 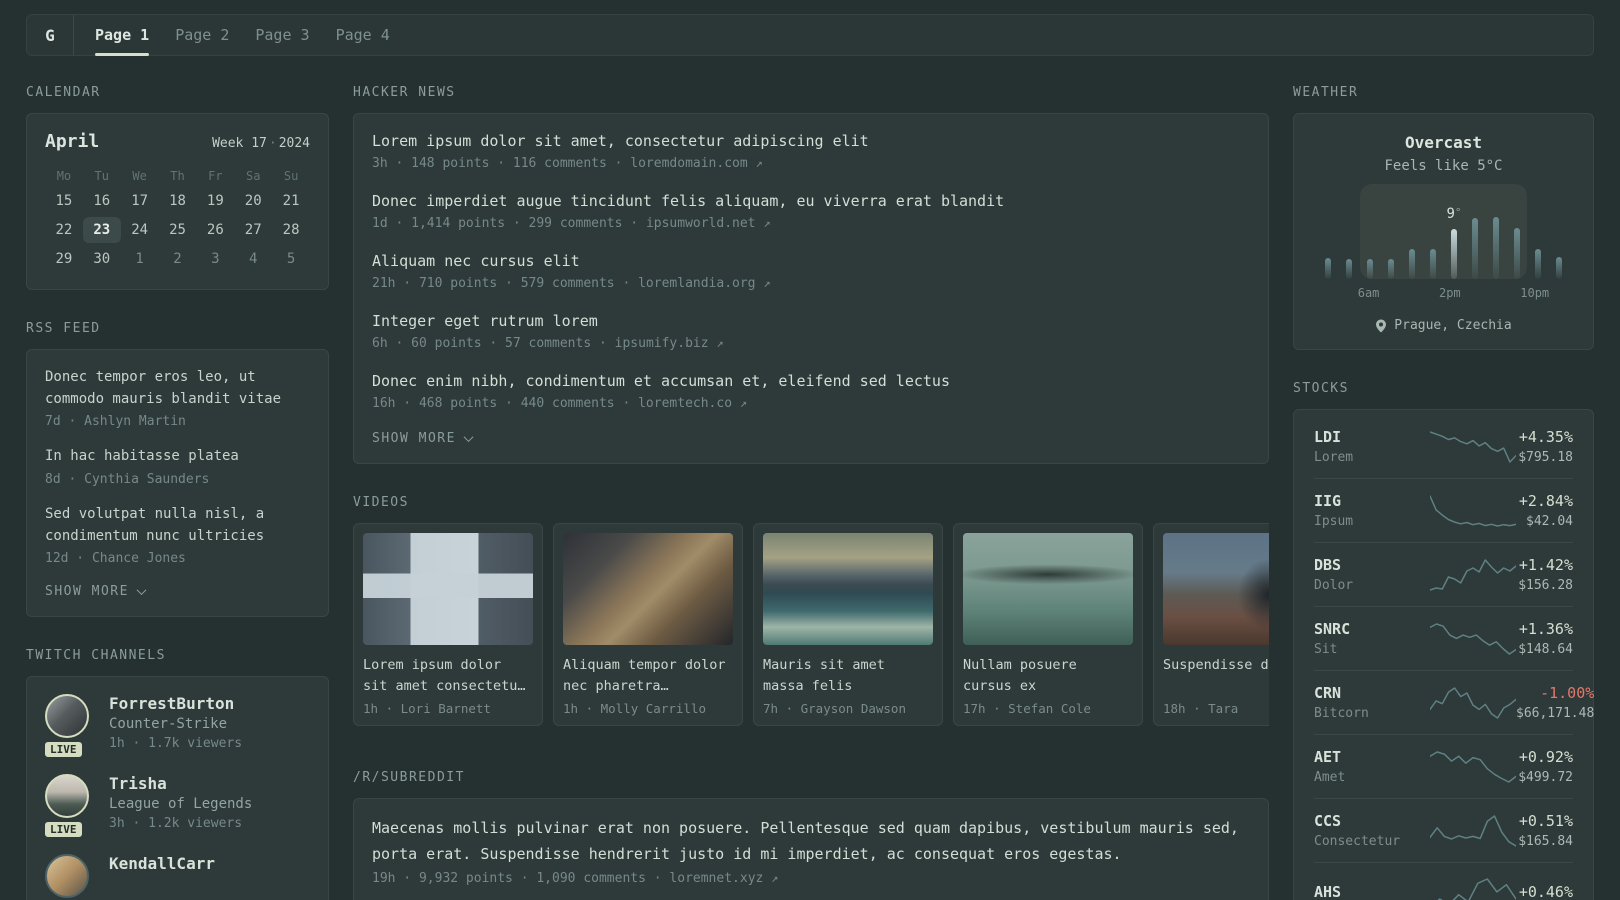 I want to click on calendar-day: 21, so click(x=291, y=201).